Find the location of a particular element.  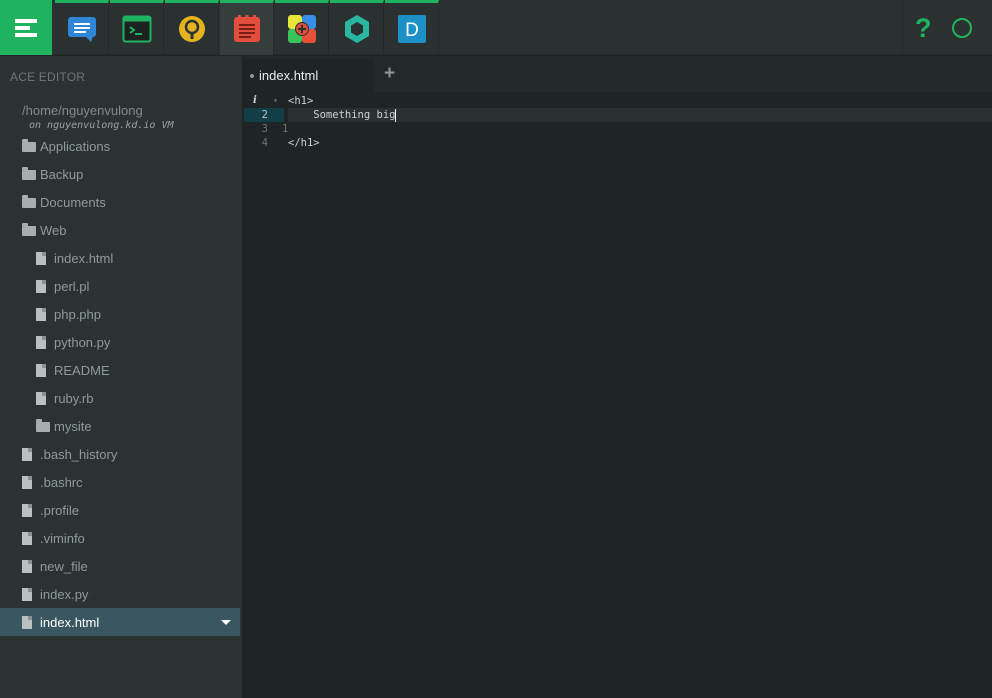

sidebar-title: ACE EDITOR is located at coordinates (48, 77).